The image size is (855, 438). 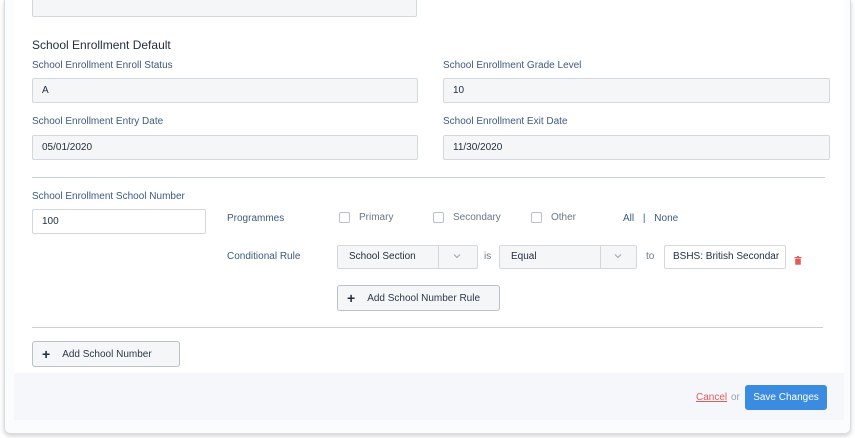 I want to click on section-title: School Enrollment Default, so click(x=101, y=45).